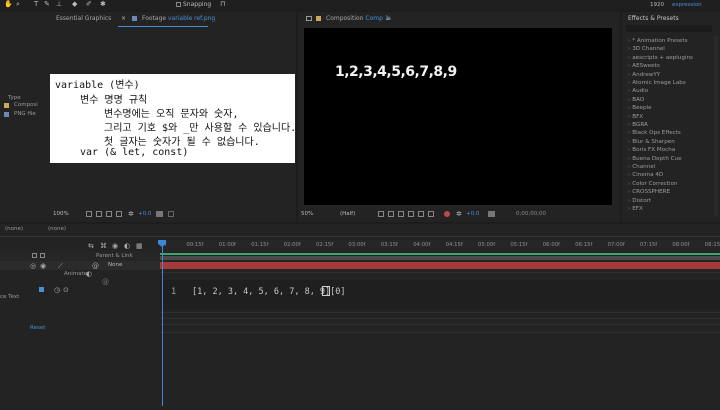  What do you see at coordinates (396, 72) in the screenshot?
I see `composition-text-layer: 1,2,3,4,5,6,7,8,9` at bounding box center [396, 72].